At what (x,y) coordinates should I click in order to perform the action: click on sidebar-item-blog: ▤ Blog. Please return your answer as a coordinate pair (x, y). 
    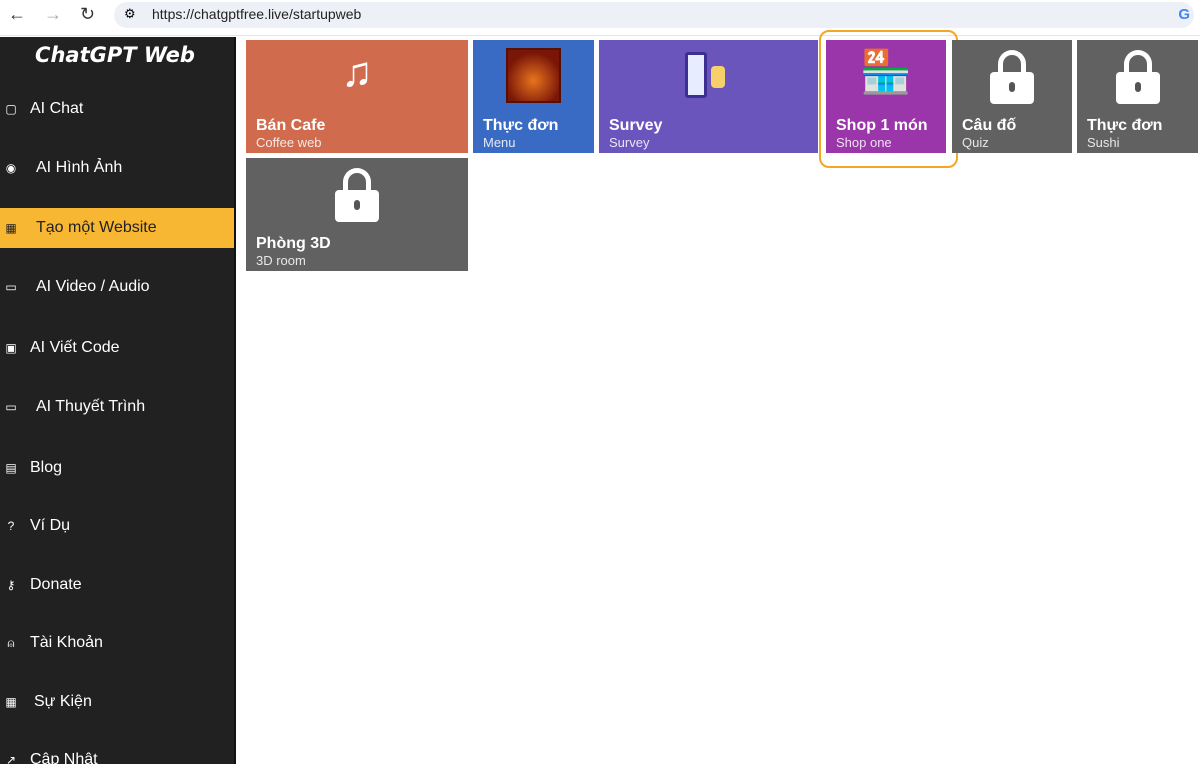
    Looking at the image, I should click on (117, 468).